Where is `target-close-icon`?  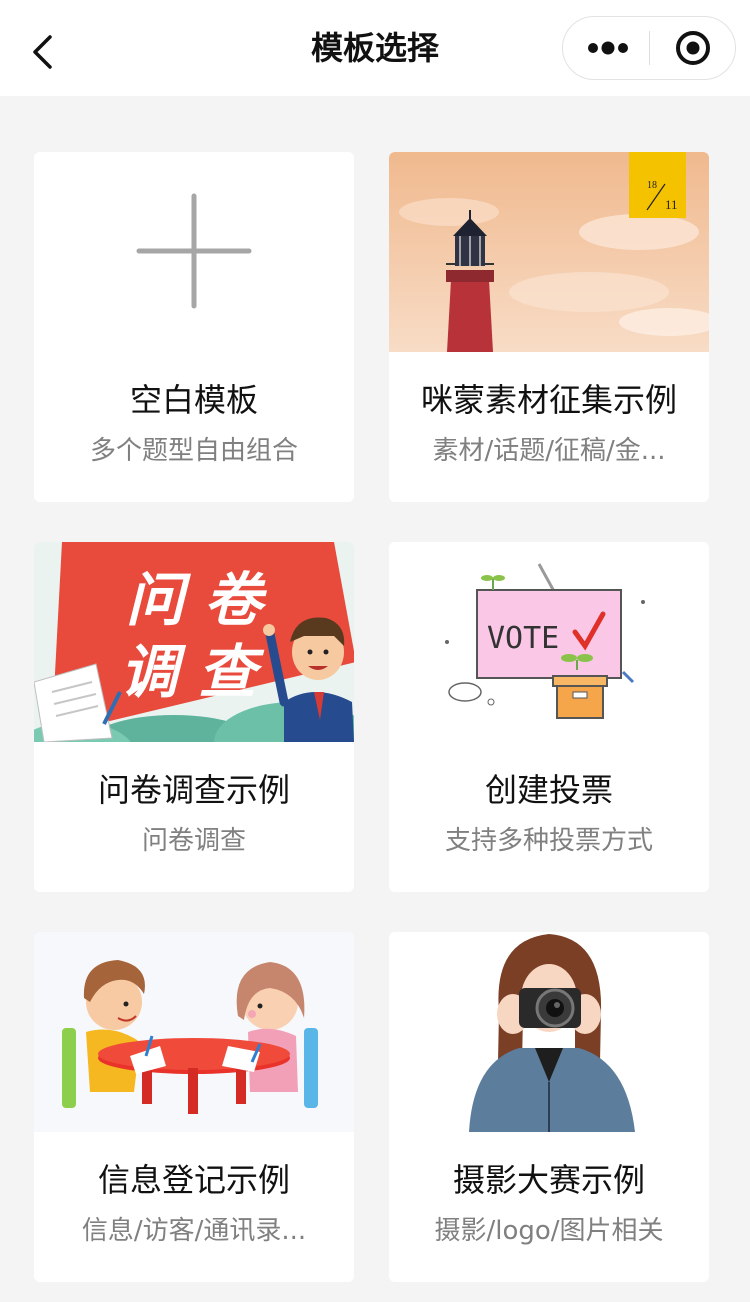 target-close-icon is located at coordinates (693, 48).